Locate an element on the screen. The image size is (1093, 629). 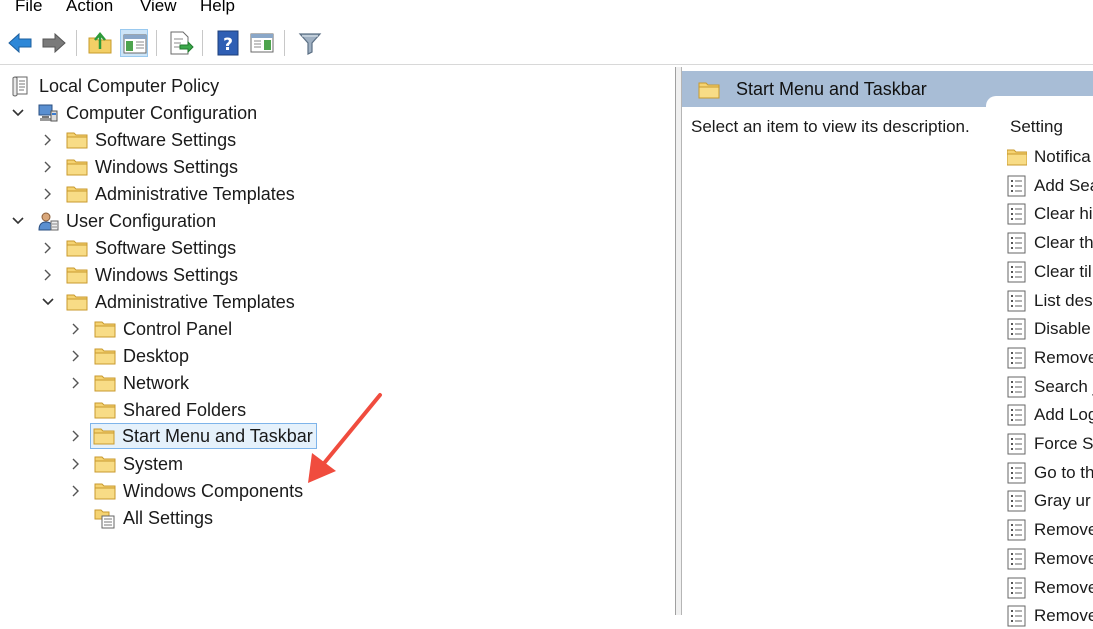
setting-row-folder: Notifica is located at coordinates (1049, 157).